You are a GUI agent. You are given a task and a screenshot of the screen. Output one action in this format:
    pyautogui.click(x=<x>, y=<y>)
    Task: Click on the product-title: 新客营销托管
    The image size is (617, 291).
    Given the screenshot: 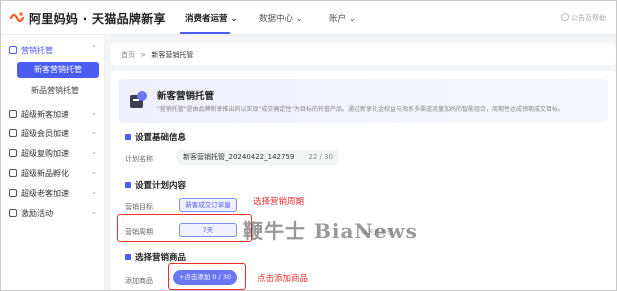 What is the action you would take?
    pyautogui.click(x=186, y=96)
    